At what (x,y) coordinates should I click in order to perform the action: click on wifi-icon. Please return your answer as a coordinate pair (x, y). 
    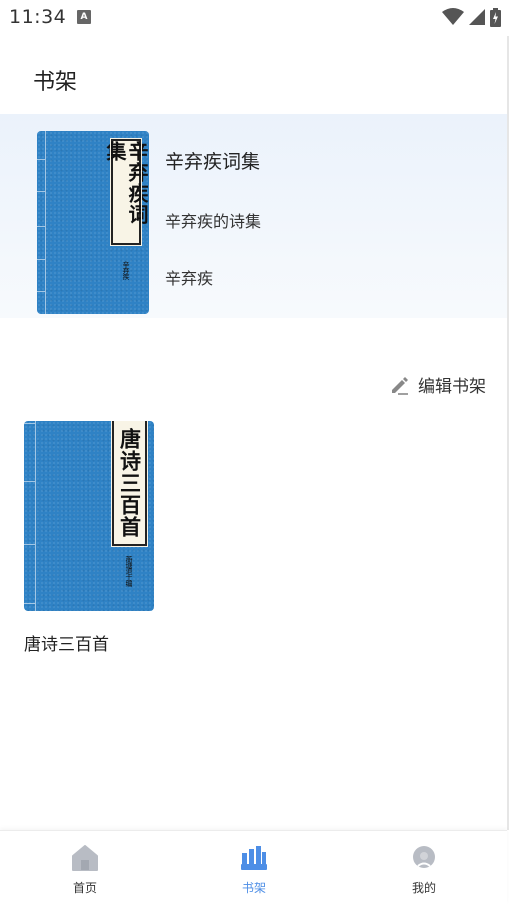
    Looking at the image, I should click on (453, 16).